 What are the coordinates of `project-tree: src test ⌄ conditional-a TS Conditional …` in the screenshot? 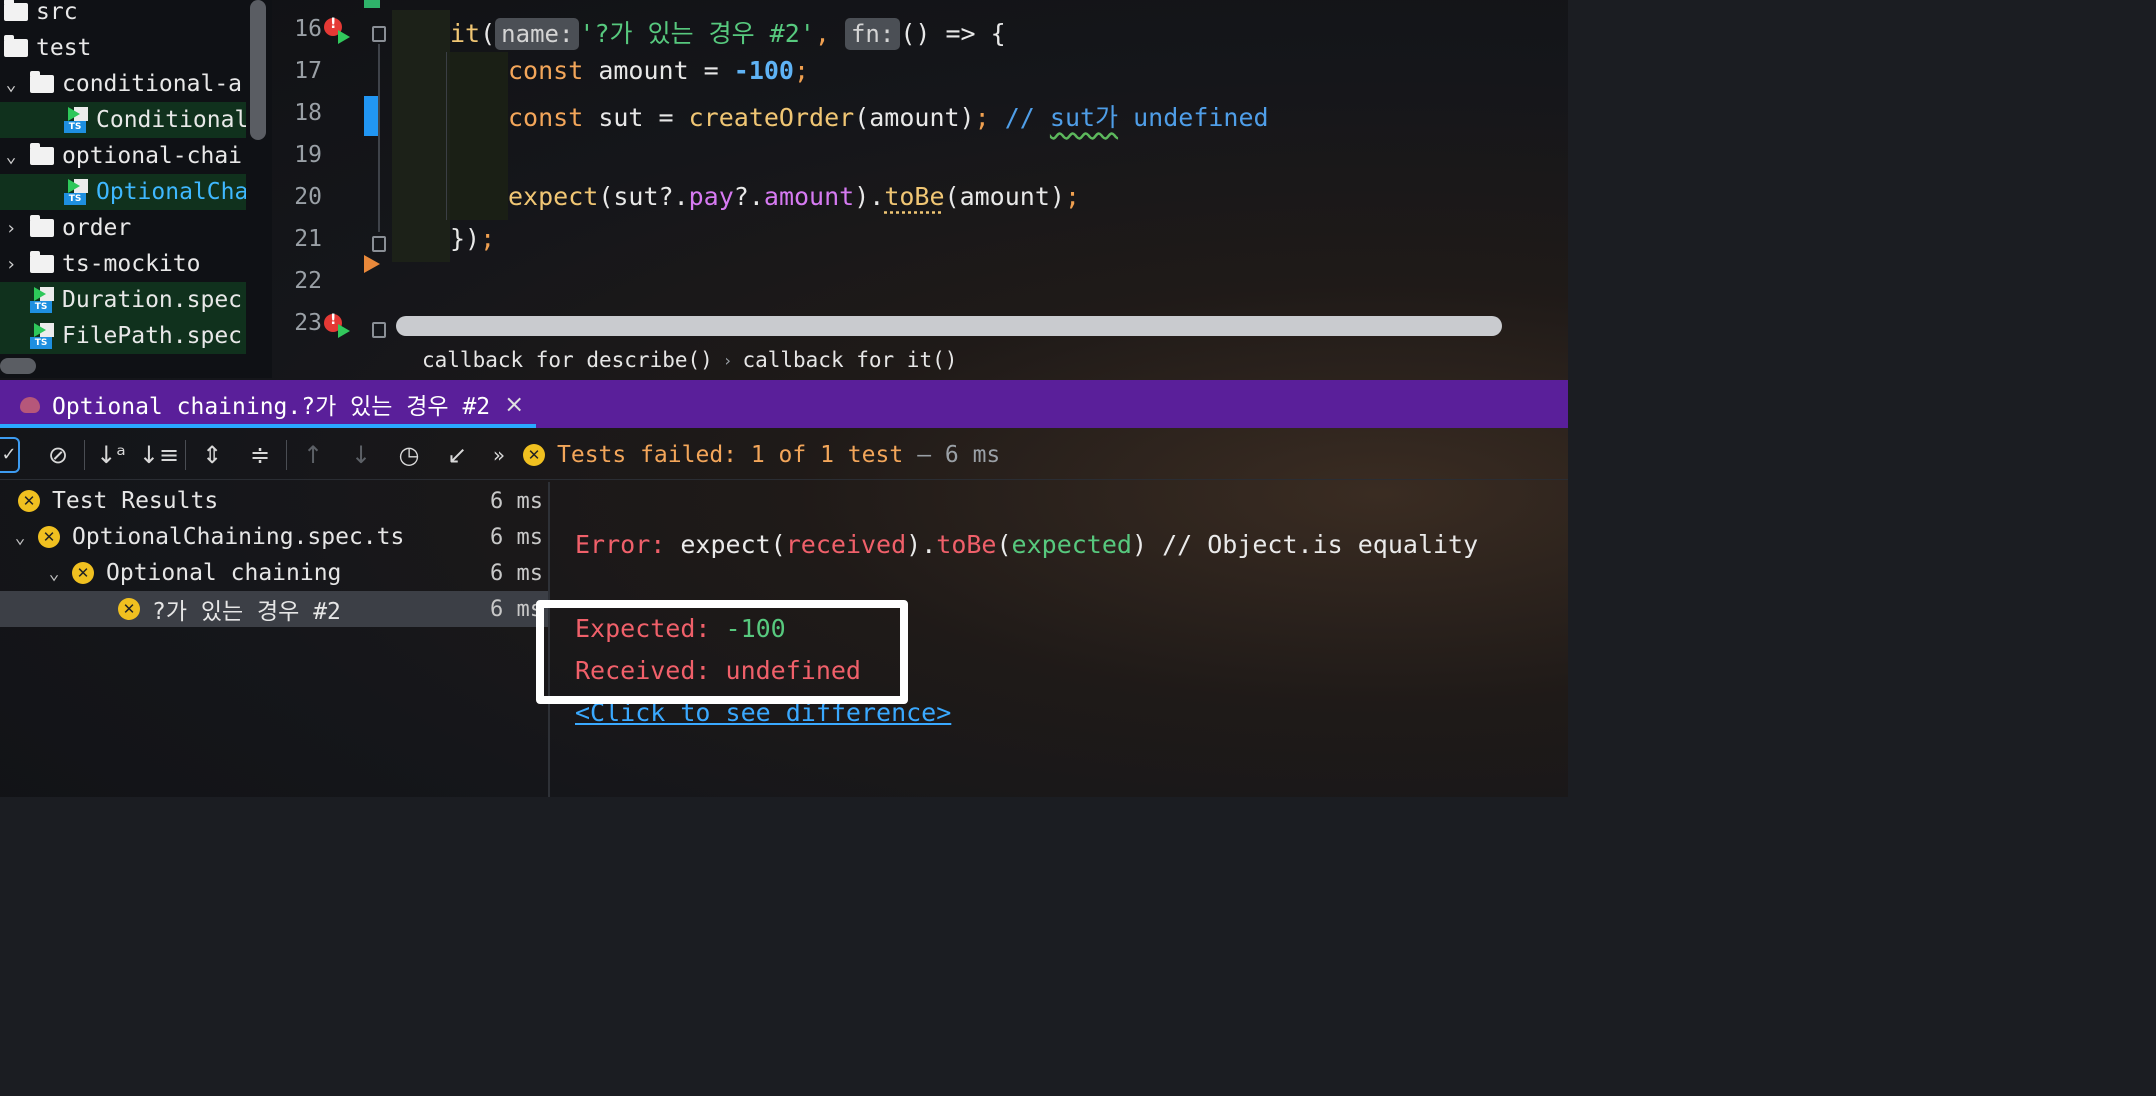 It's located at (136, 189).